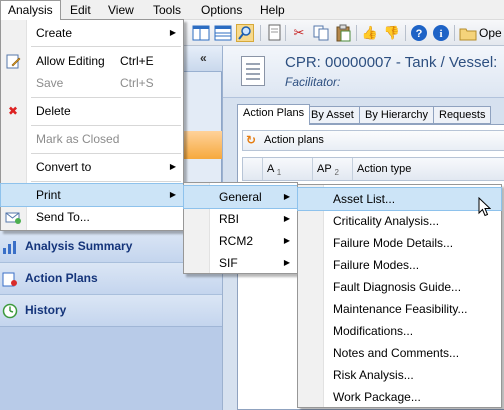 This screenshot has width=504, height=410. What do you see at coordinates (13, 61) in the screenshot?
I see `allow-editing-icon` at bounding box center [13, 61].